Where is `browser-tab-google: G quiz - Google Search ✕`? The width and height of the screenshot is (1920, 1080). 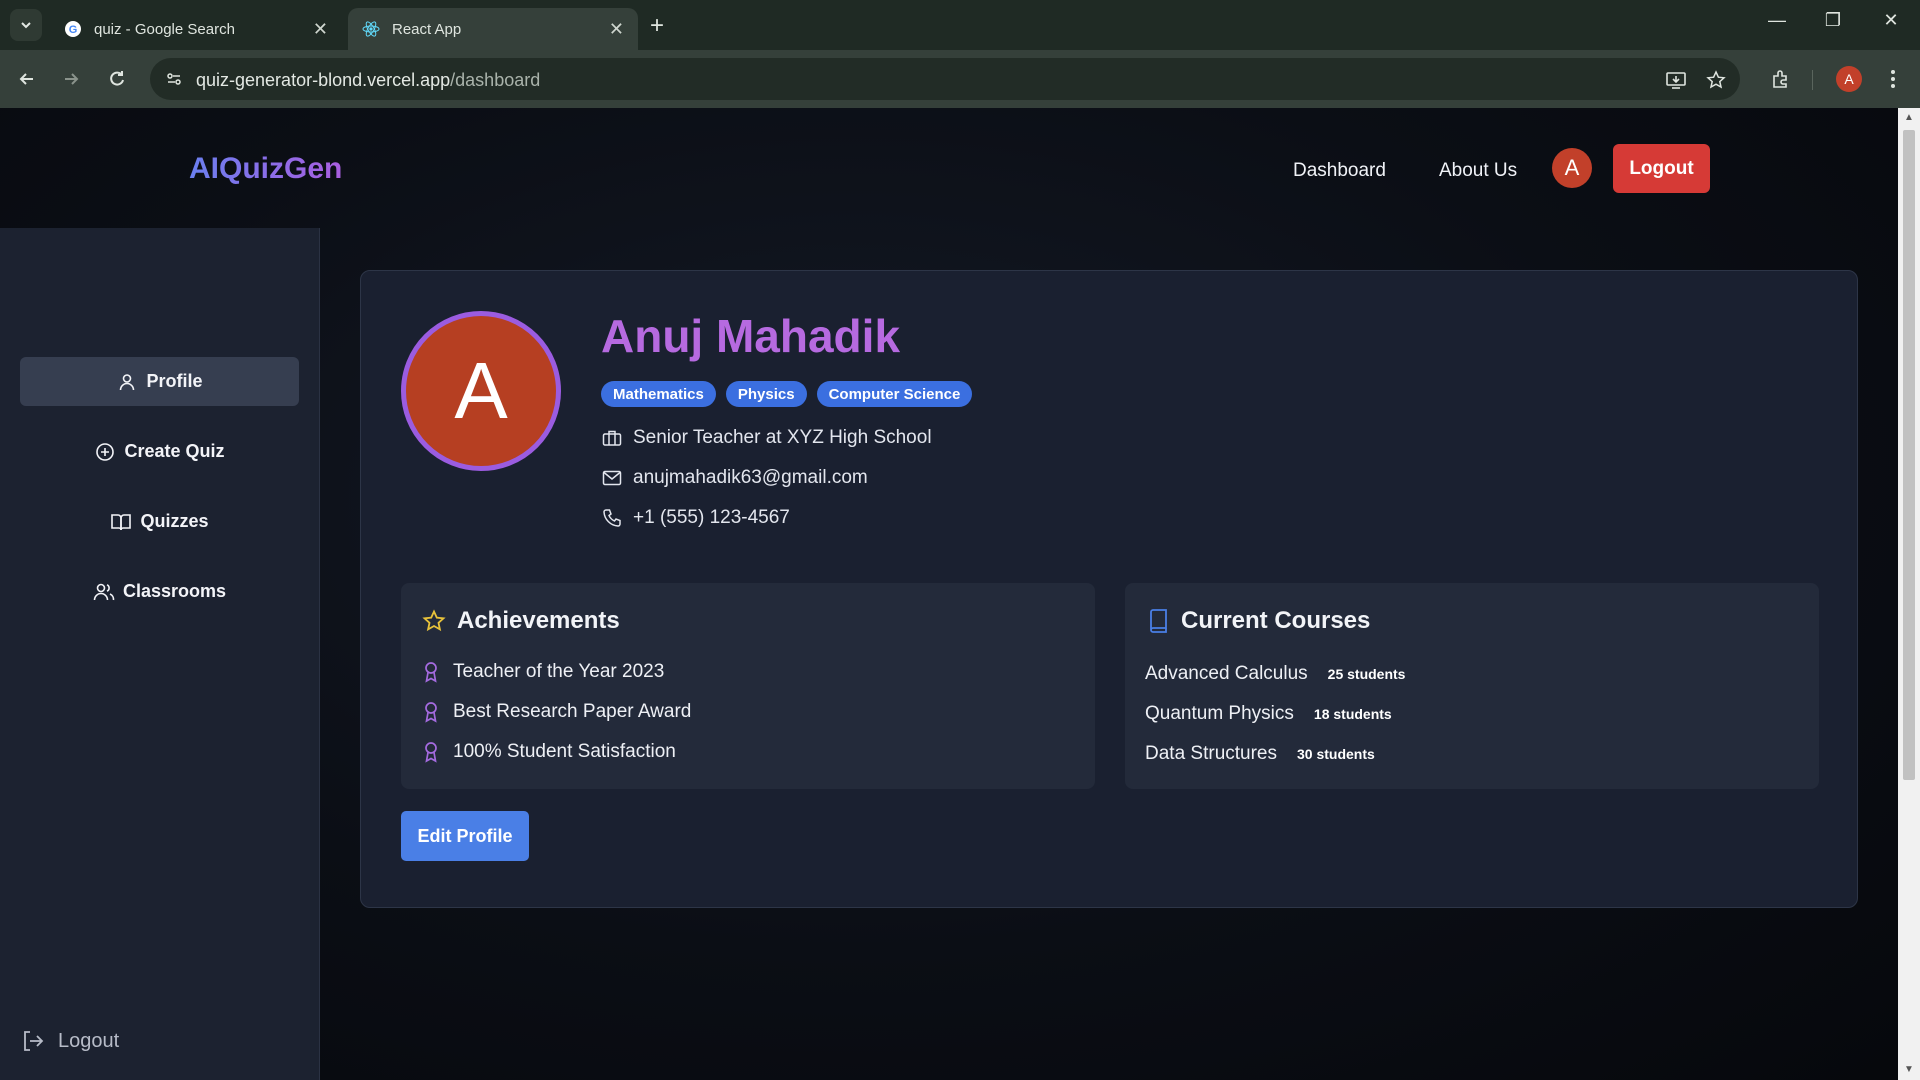 browser-tab-google: G quiz - Google Search ✕ is located at coordinates (196, 29).